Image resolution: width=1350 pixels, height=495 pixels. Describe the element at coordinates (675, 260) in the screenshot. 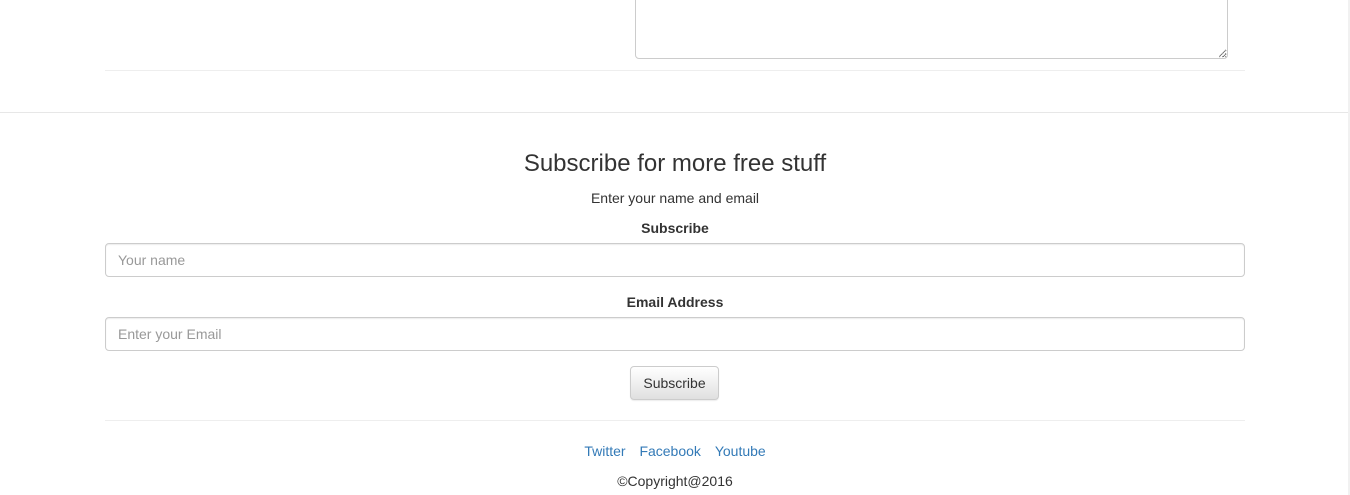

I see `name-input` at that location.